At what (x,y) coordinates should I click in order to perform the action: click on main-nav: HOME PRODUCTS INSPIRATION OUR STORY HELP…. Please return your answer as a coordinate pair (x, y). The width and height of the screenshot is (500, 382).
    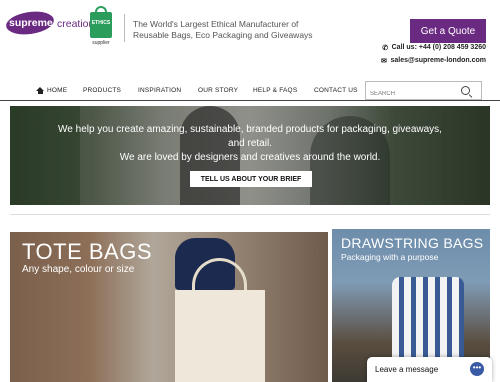
    Looking at the image, I should click on (250, 91).